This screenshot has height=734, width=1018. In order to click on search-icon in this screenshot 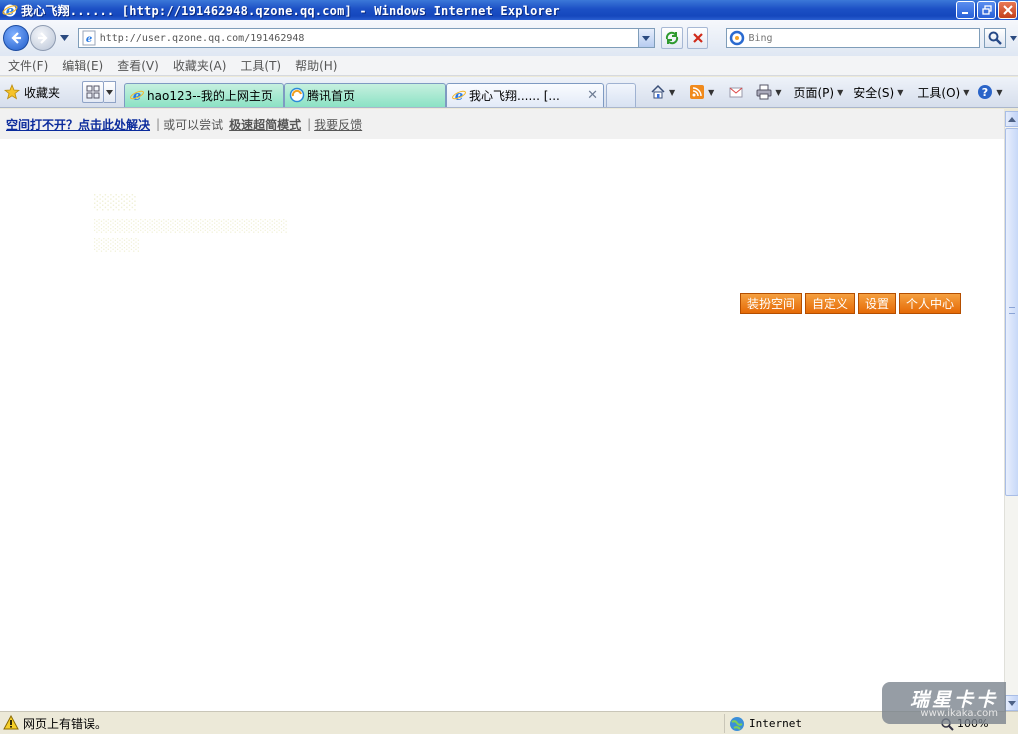, I will do `click(995, 38)`.